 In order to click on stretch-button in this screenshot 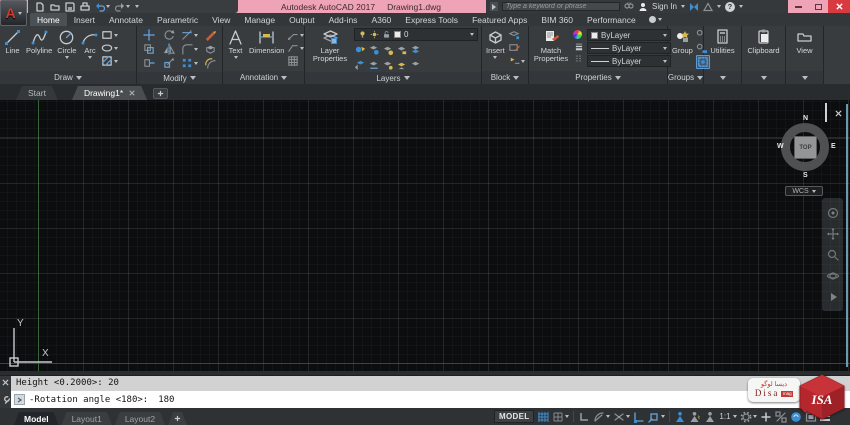, I will do `click(149, 63)`.